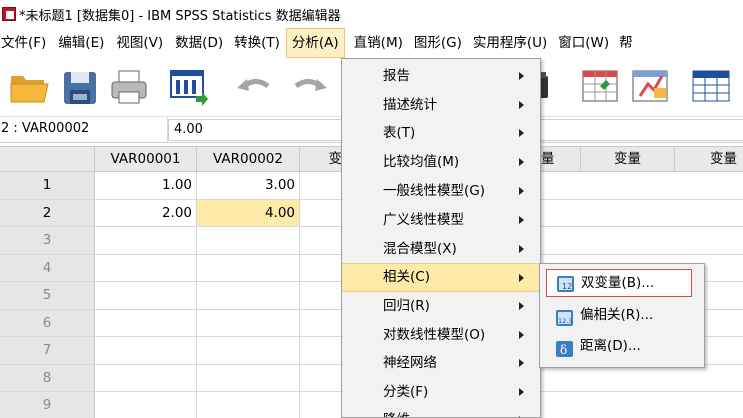 The width and height of the screenshot is (743, 418). What do you see at coordinates (47, 185) in the screenshot?
I see `row-number: 1` at bounding box center [47, 185].